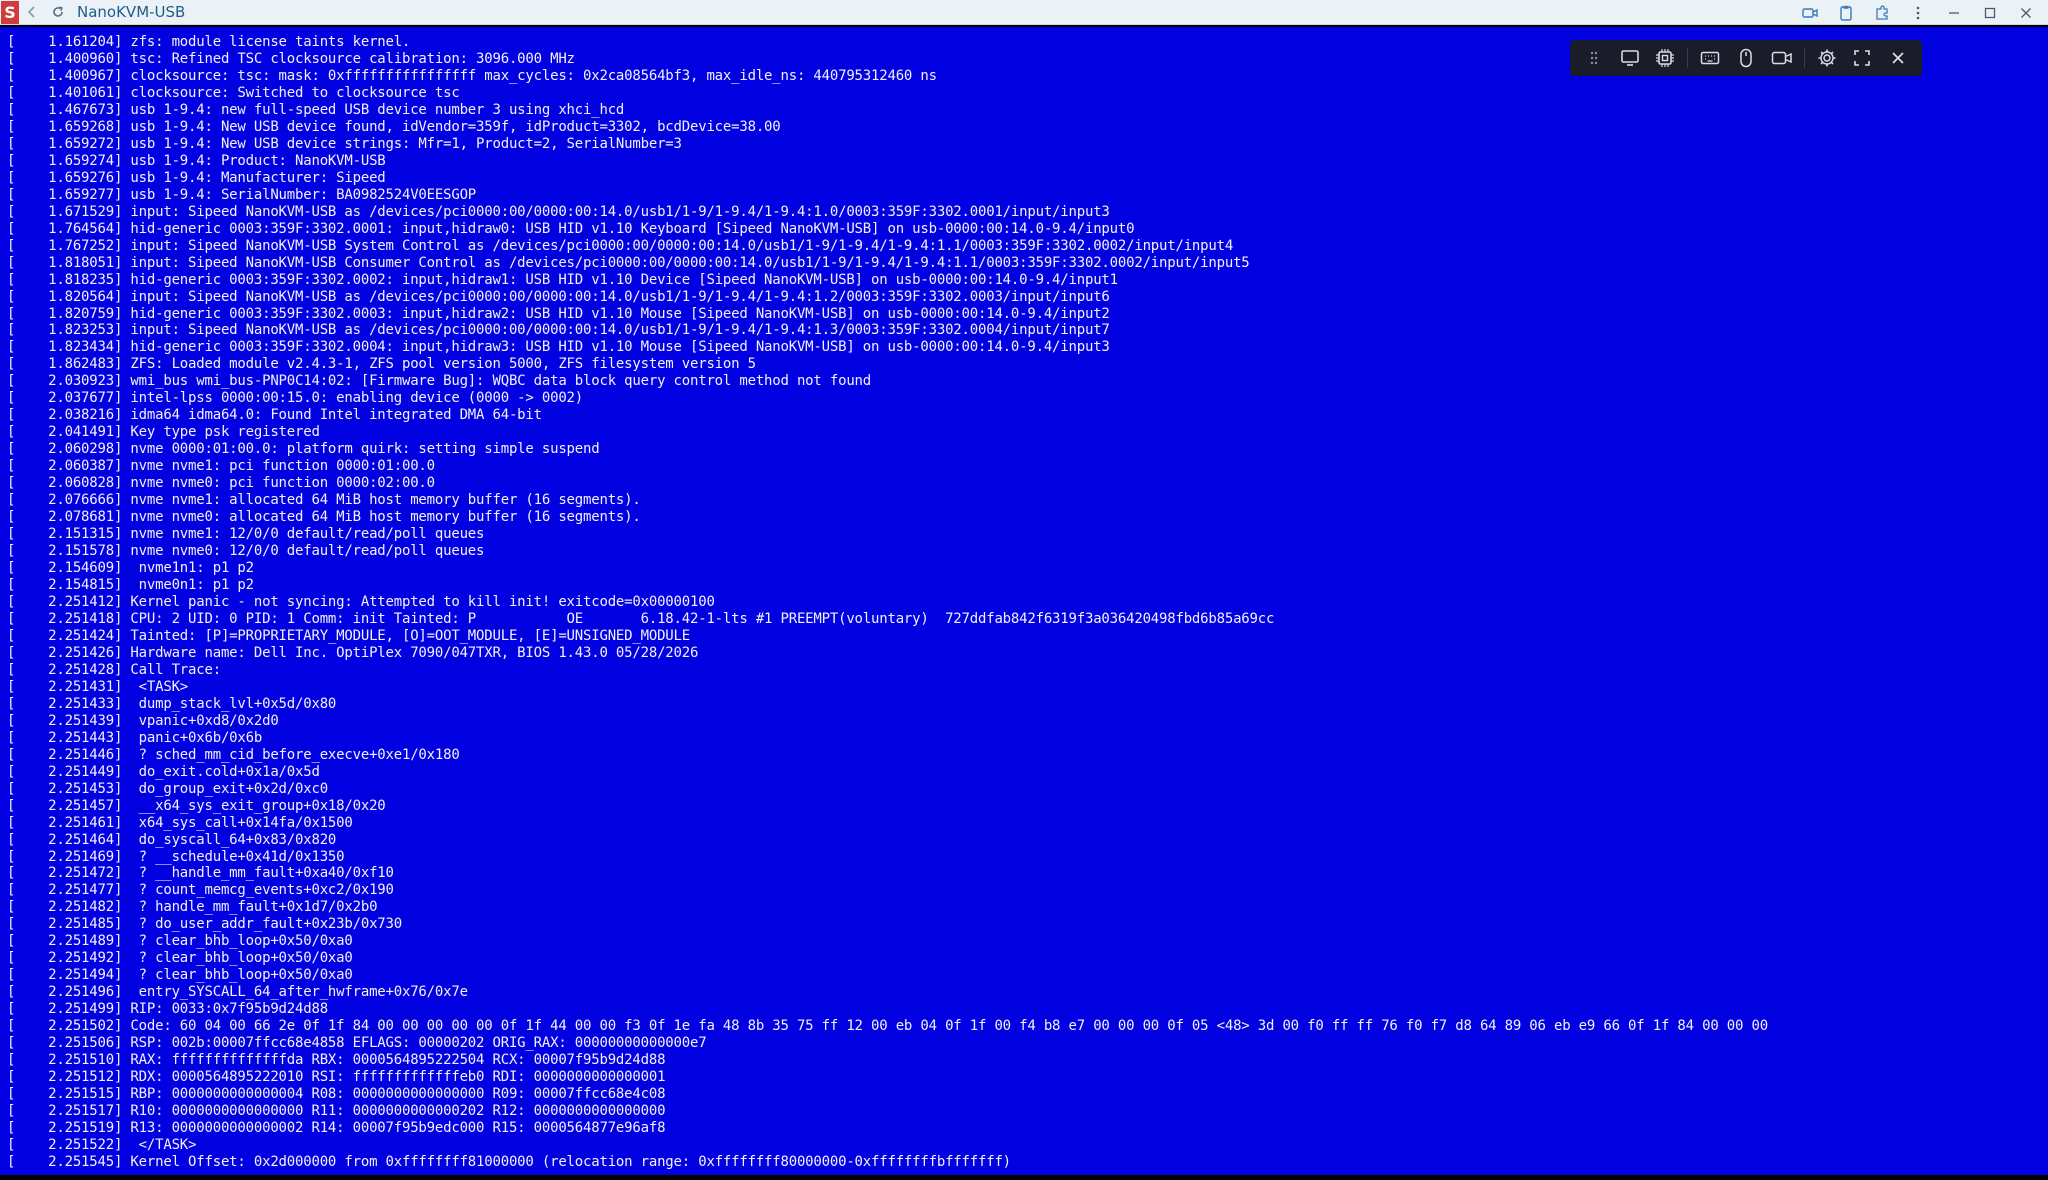 This screenshot has width=2048, height=1180. Describe the element at coordinates (172, 703) in the screenshot. I see `console-line: [ 2.251433] dump_stack_lvl+0x5d/0x80` at that location.